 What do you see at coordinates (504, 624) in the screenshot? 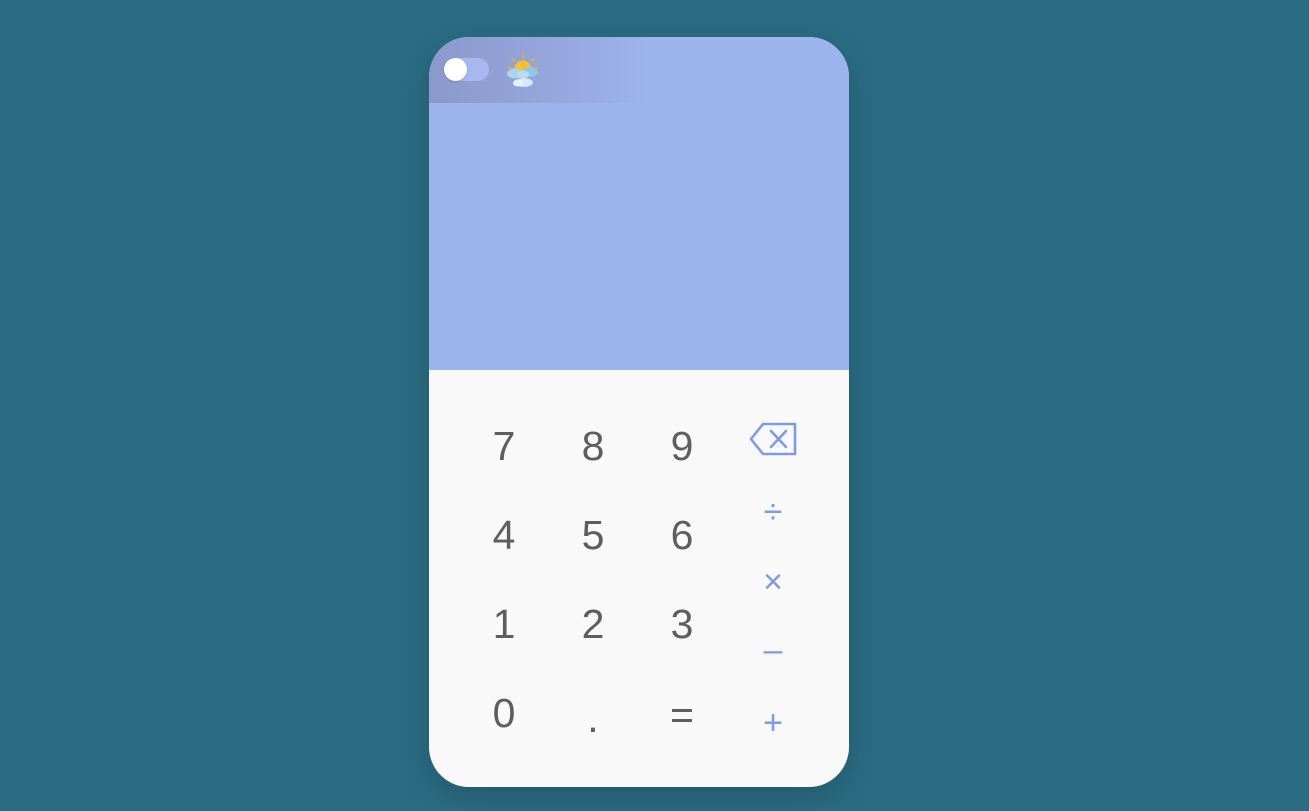
I see `key-1: 1` at bounding box center [504, 624].